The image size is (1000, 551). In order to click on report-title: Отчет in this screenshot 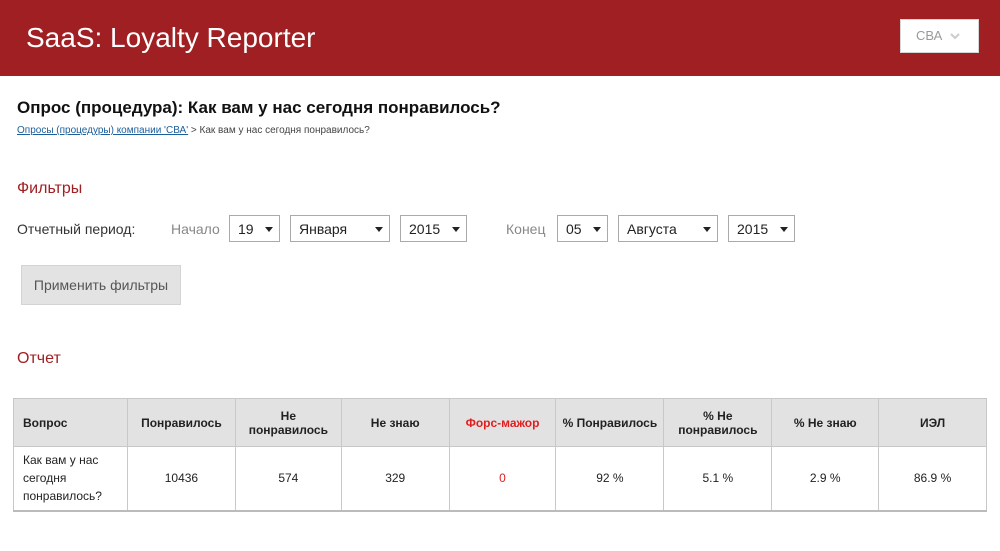, I will do `click(39, 358)`.